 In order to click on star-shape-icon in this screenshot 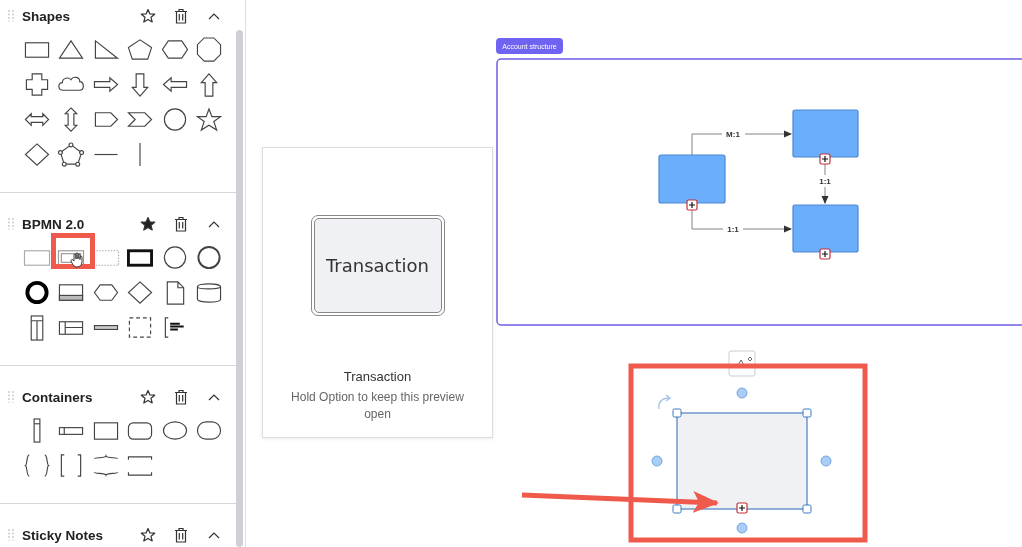, I will do `click(208, 119)`.